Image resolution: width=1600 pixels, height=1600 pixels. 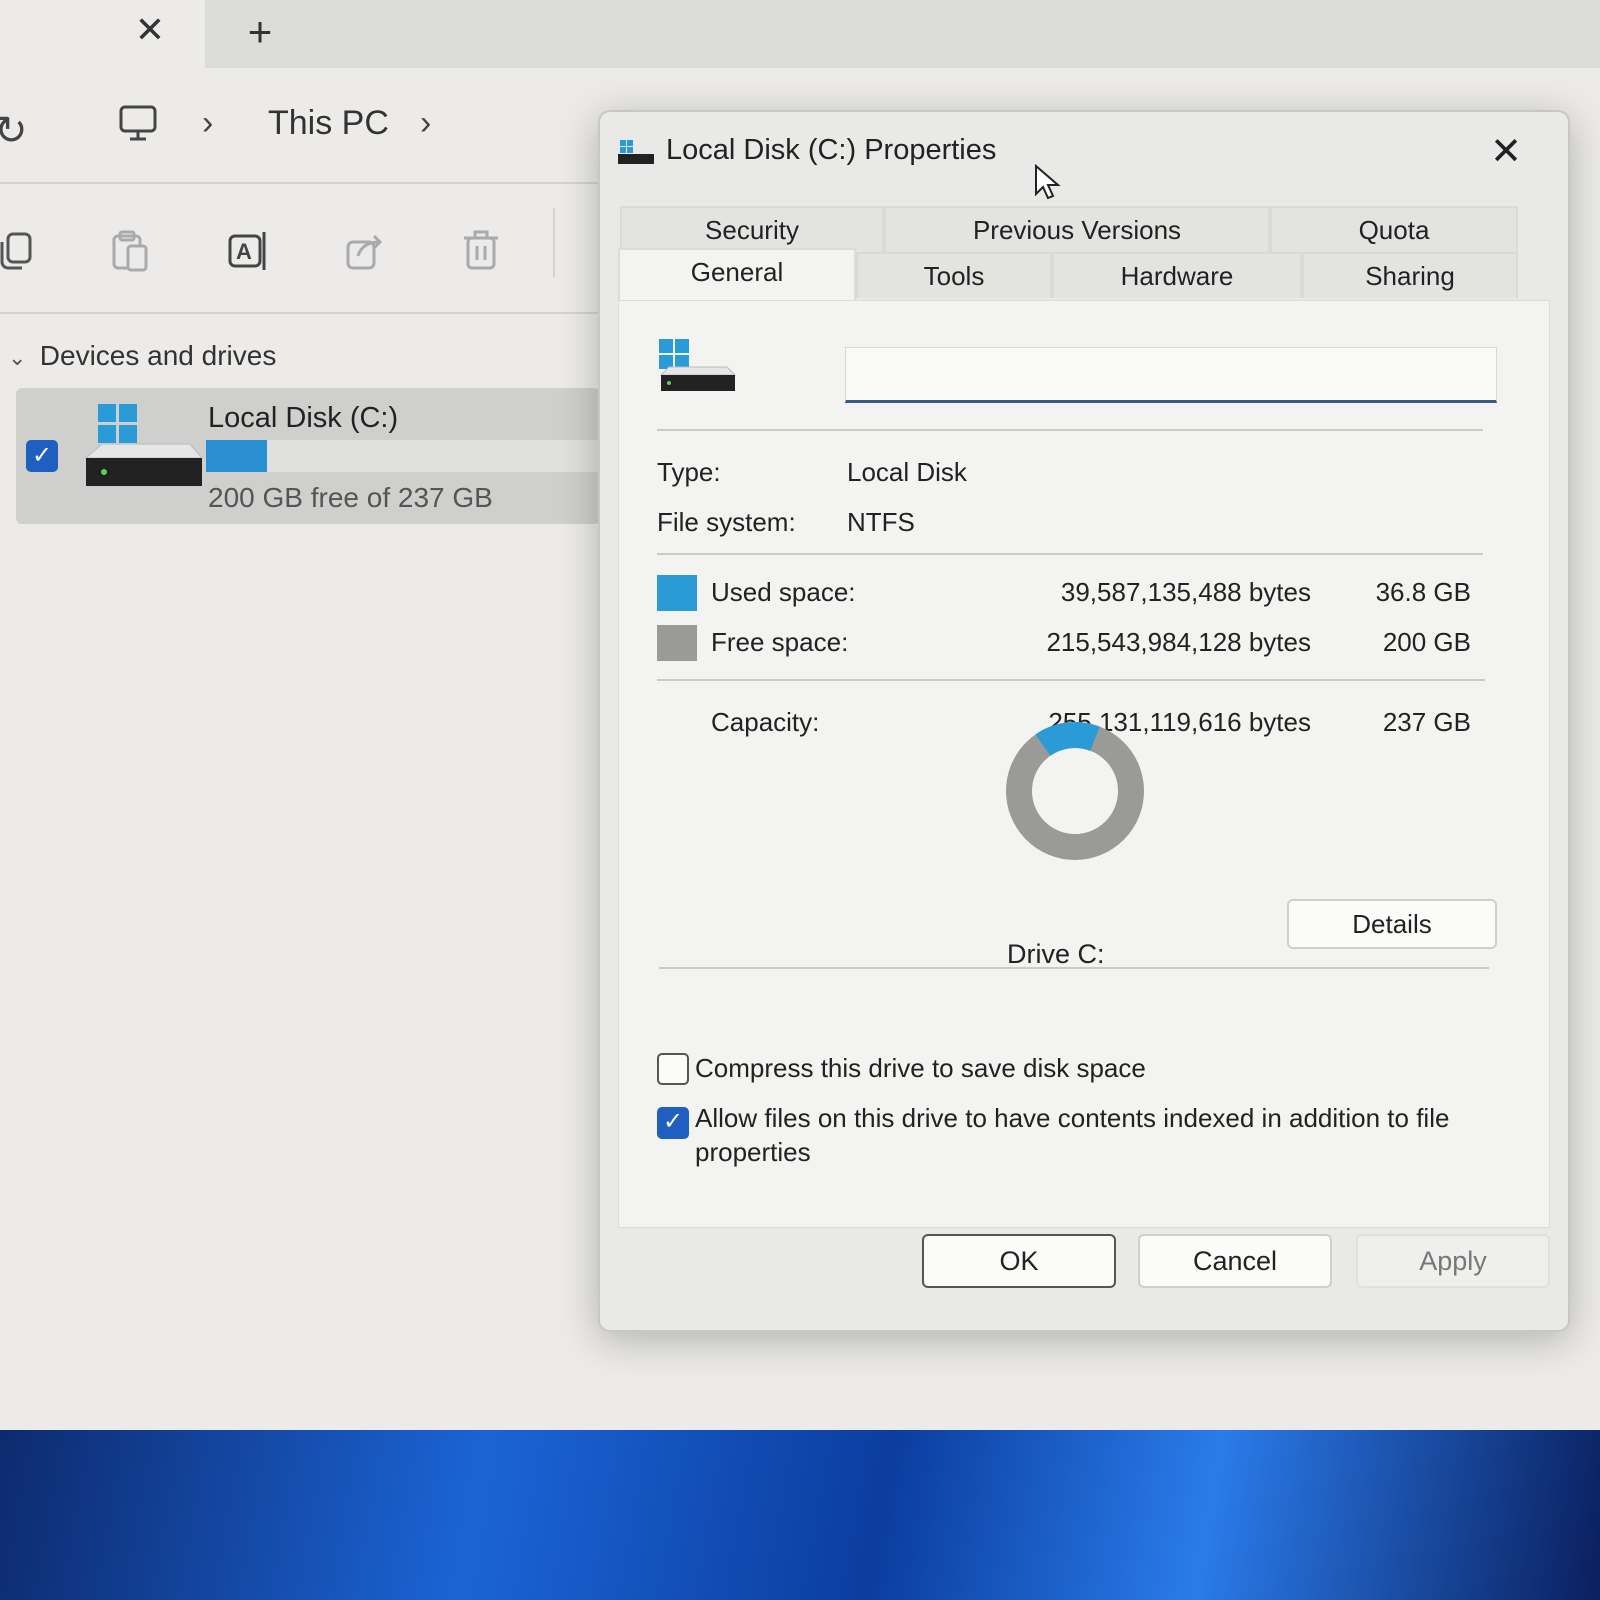 What do you see at coordinates (20, 358) in the screenshot?
I see `chevron-down-icon: ⌄` at bounding box center [20, 358].